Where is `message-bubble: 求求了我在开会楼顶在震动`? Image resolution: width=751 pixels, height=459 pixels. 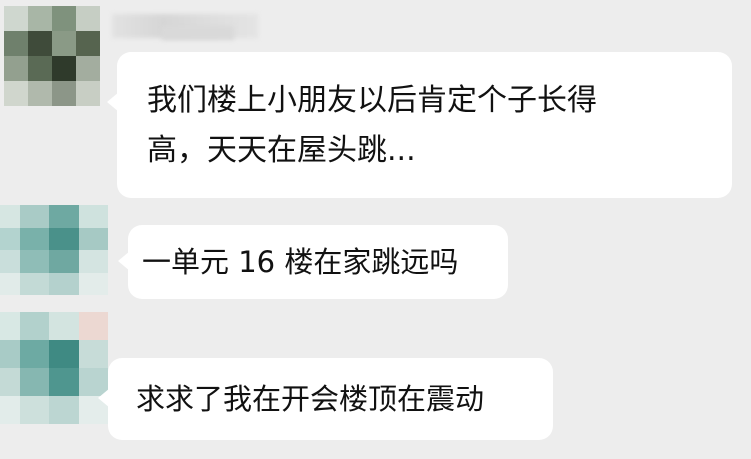 message-bubble: 求求了我在开会楼顶在震动 is located at coordinates (325, 399).